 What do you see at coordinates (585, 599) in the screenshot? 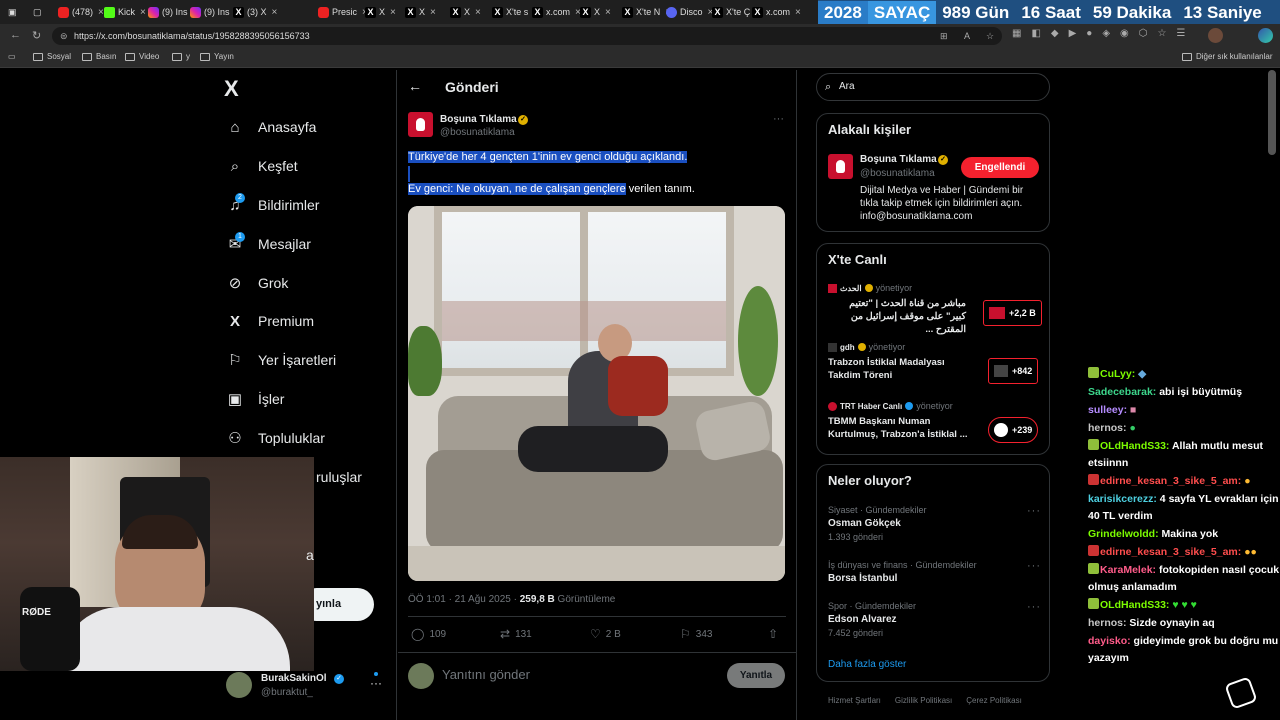
I see `view-label: Görüntüleme` at bounding box center [585, 599].